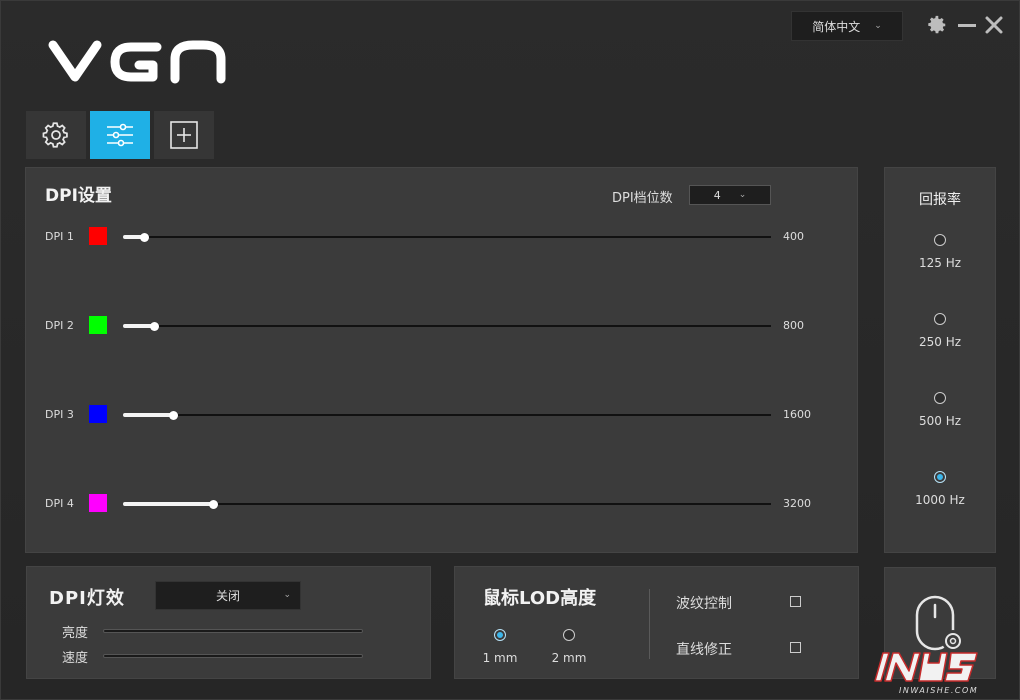 The image size is (1020, 700). I want to click on polling-rate-label: 500 Hz, so click(940, 421).